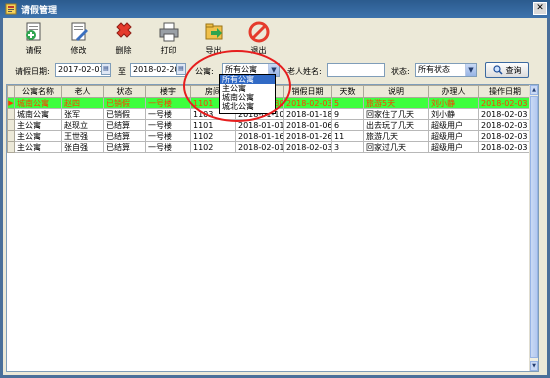 This screenshot has height=378, width=550. What do you see at coordinates (307, 91) in the screenshot?
I see `column-header: 销假日期` at bounding box center [307, 91].